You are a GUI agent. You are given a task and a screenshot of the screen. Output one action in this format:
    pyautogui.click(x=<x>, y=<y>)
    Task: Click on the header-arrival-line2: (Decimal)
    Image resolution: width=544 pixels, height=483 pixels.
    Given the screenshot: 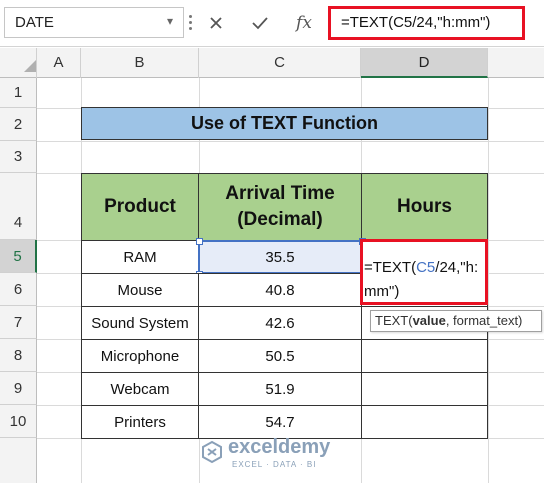 What is the action you would take?
    pyautogui.click(x=280, y=219)
    